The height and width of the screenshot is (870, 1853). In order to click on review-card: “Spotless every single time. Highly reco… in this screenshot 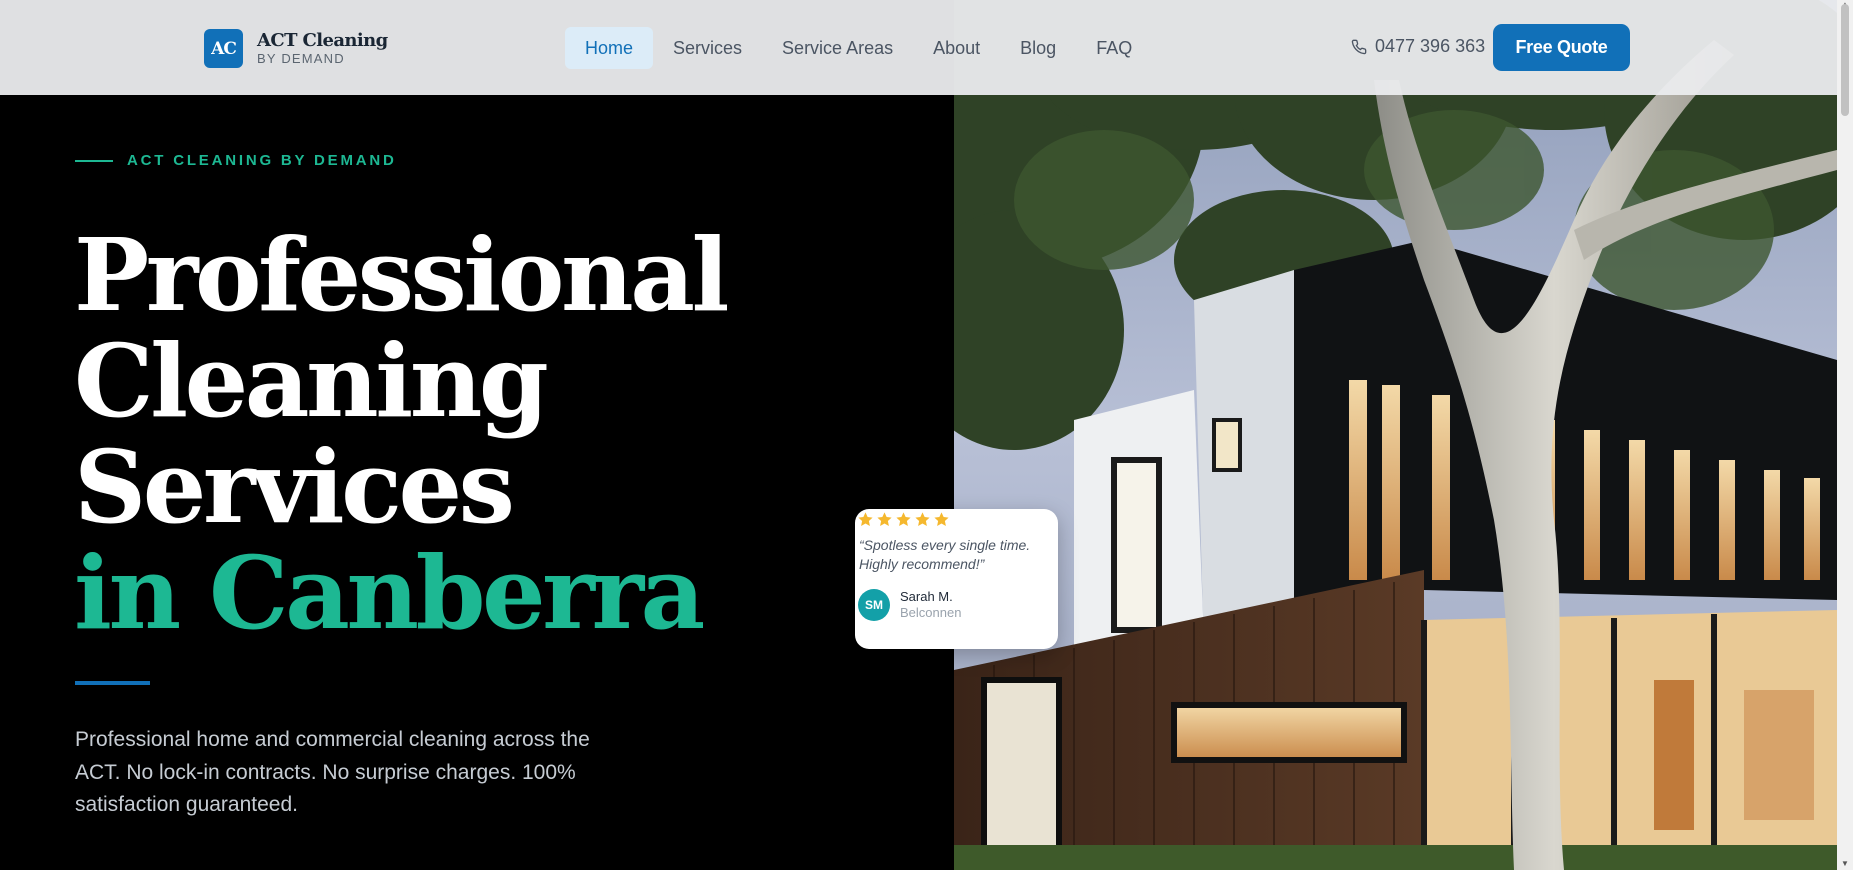, I will do `click(956, 579)`.